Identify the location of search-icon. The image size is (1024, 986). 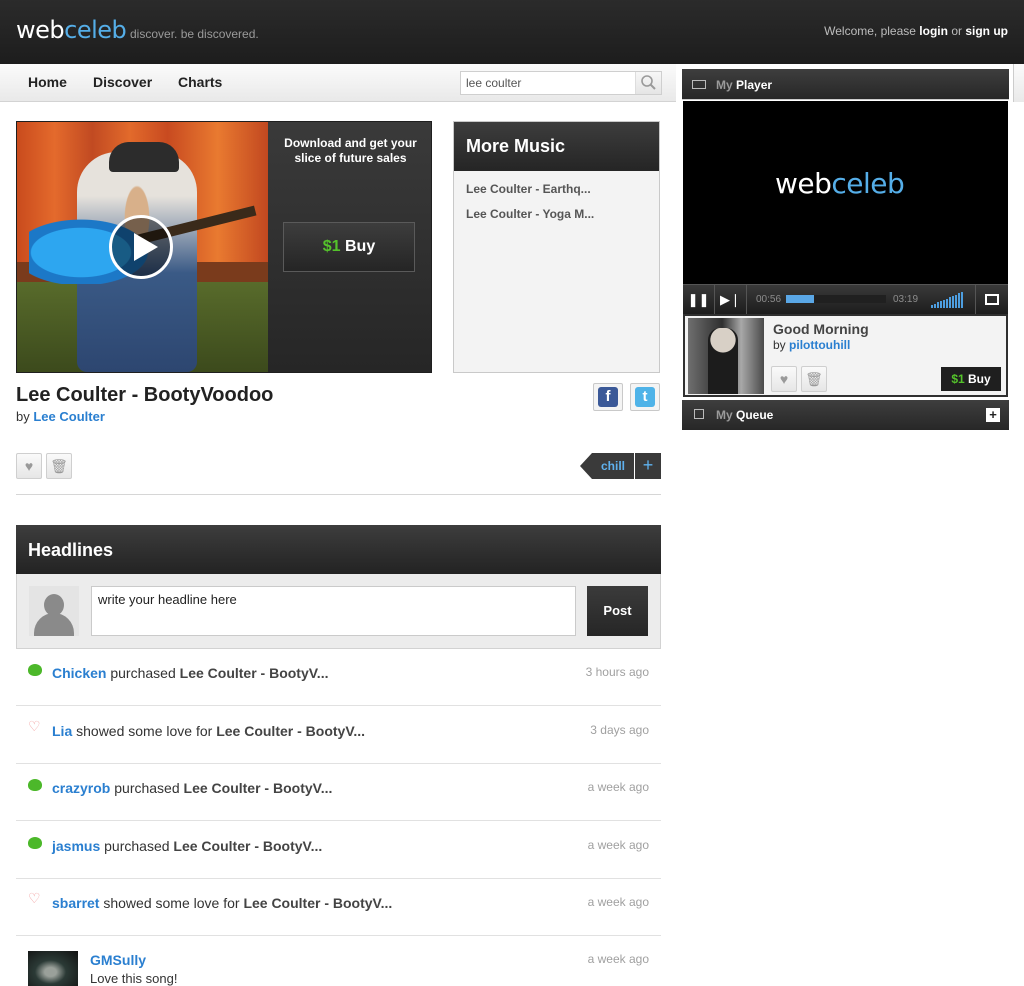
(648, 82).